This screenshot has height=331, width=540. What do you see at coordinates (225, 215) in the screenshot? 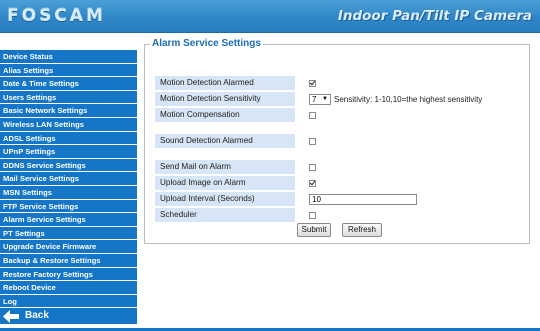
I see `scheduler-label: Scheduler` at bounding box center [225, 215].